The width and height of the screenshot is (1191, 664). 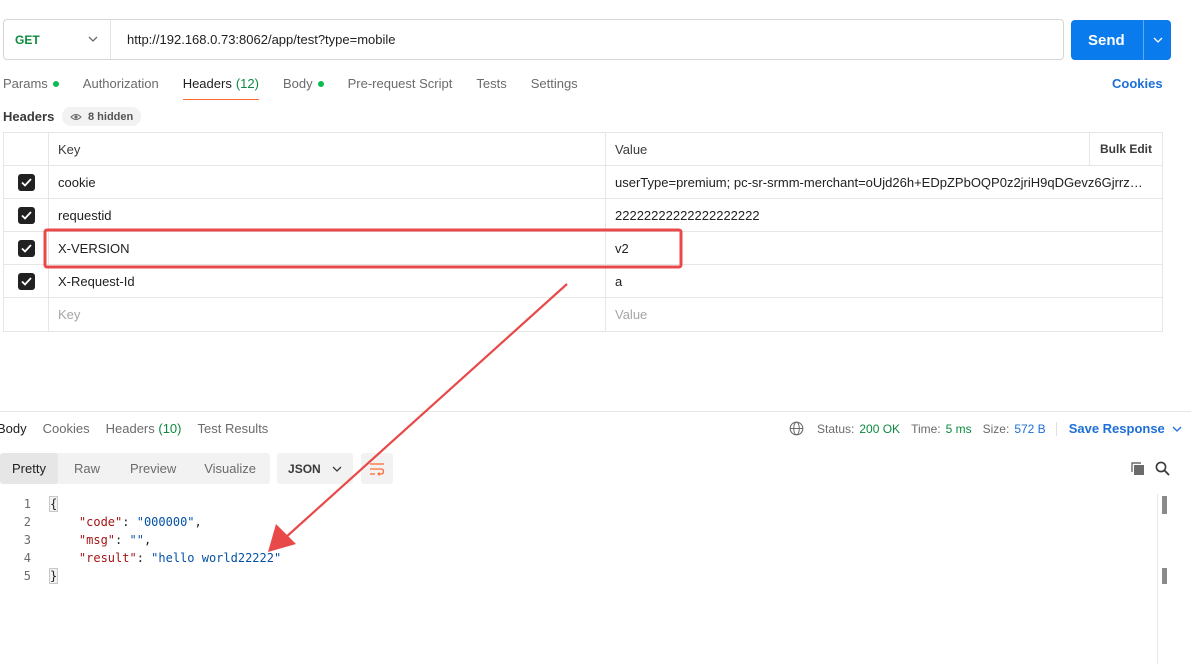 I want to click on copy-button, so click(x=1137, y=468).